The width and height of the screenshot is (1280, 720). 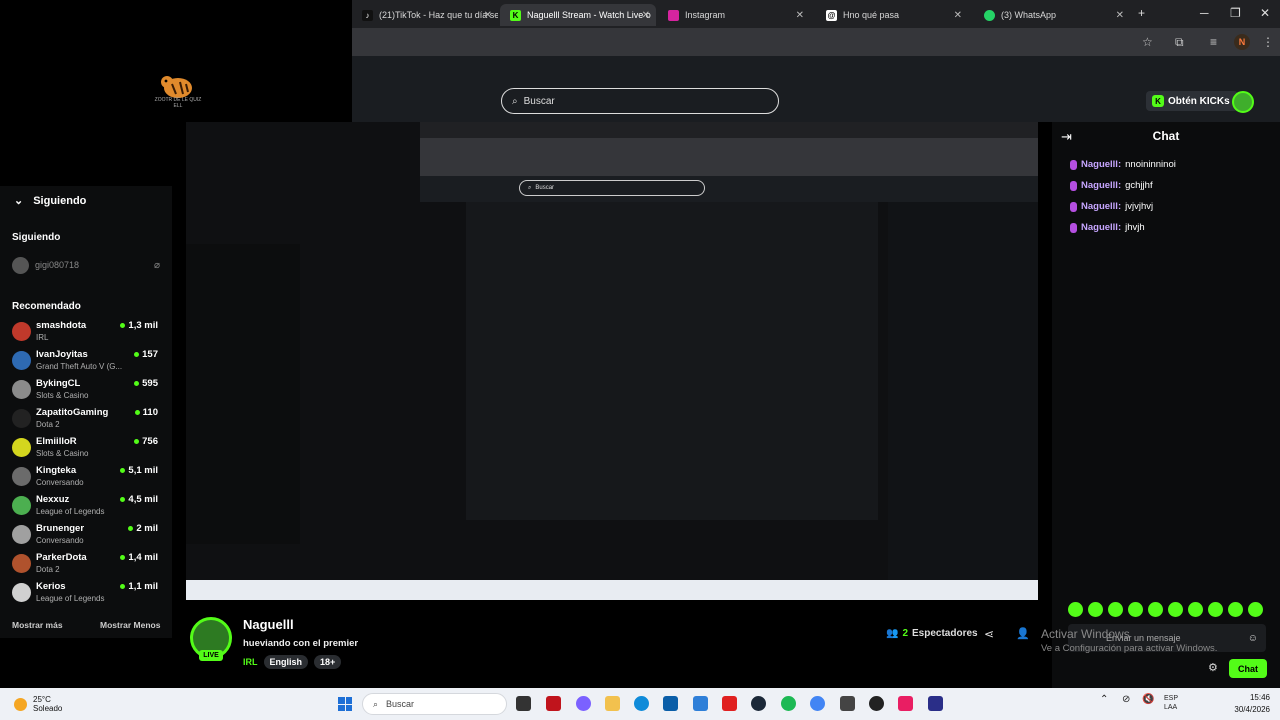 What do you see at coordinates (641, 703) in the screenshot?
I see `edge-icon` at bounding box center [641, 703].